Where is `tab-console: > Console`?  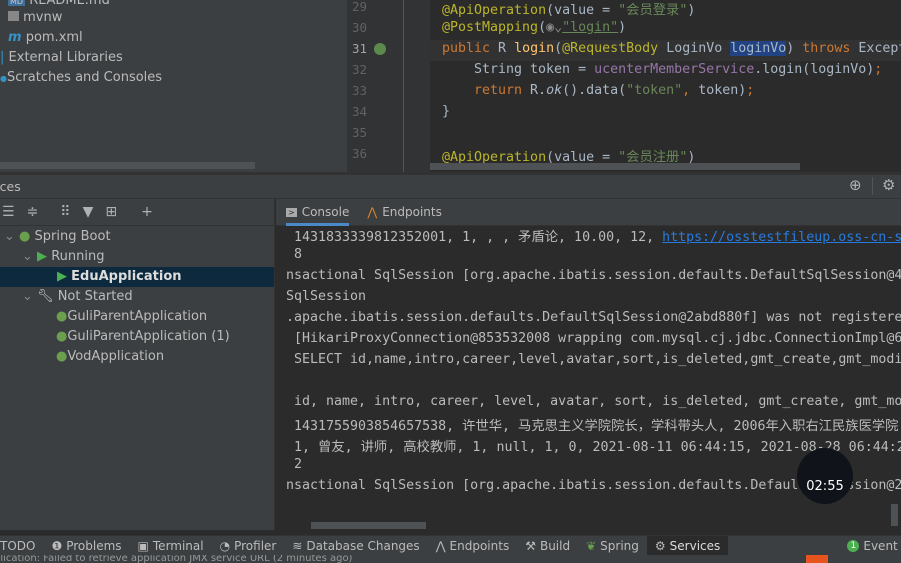 tab-console: > Console is located at coordinates (318, 212).